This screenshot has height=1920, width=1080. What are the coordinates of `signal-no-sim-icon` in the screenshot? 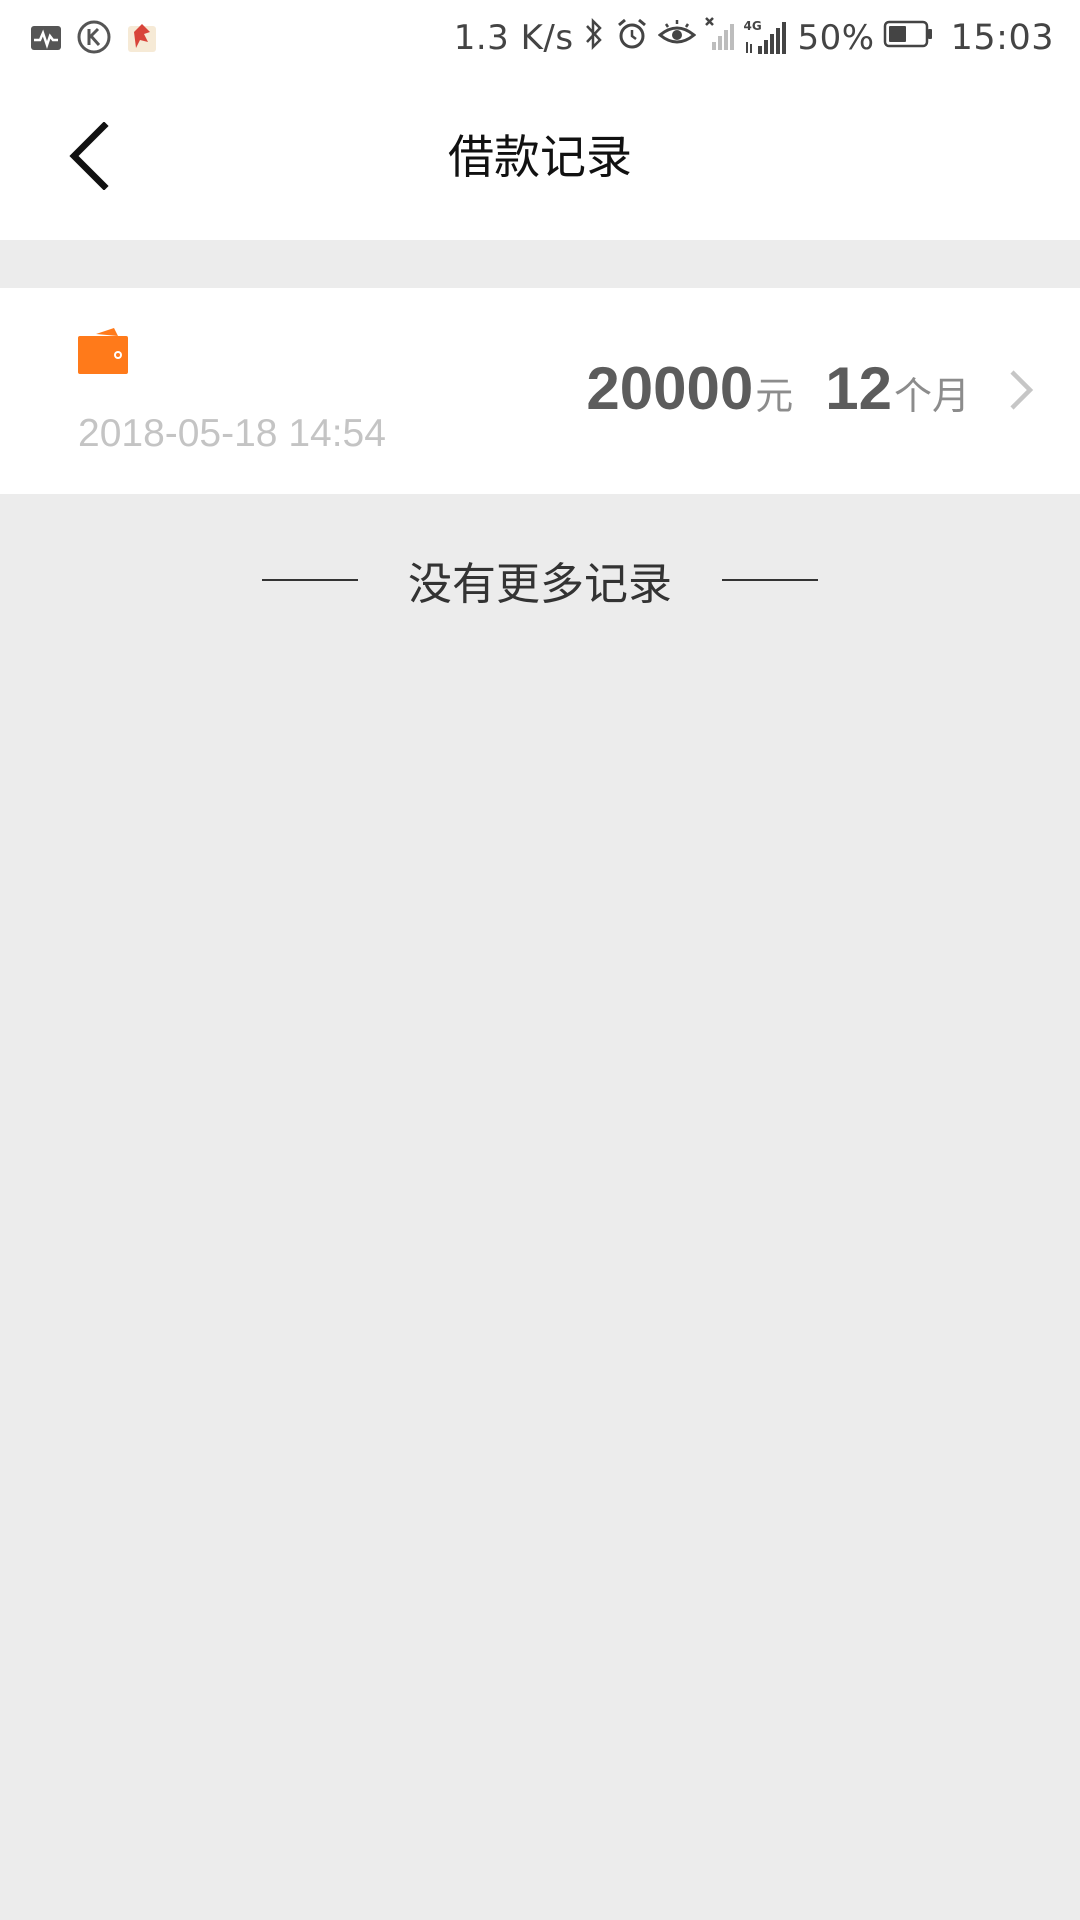 It's located at (720, 38).